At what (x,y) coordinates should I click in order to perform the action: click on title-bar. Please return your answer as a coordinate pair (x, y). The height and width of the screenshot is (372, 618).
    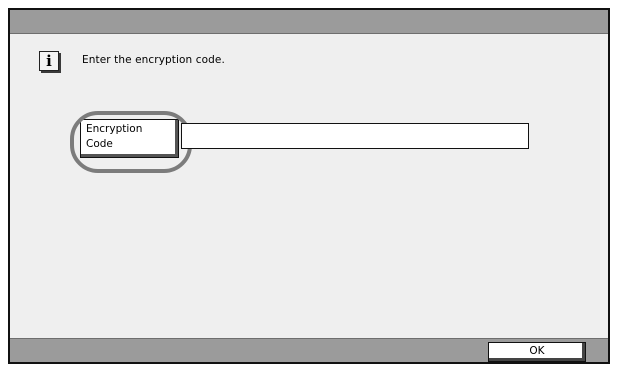
    Looking at the image, I should click on (309, 22).